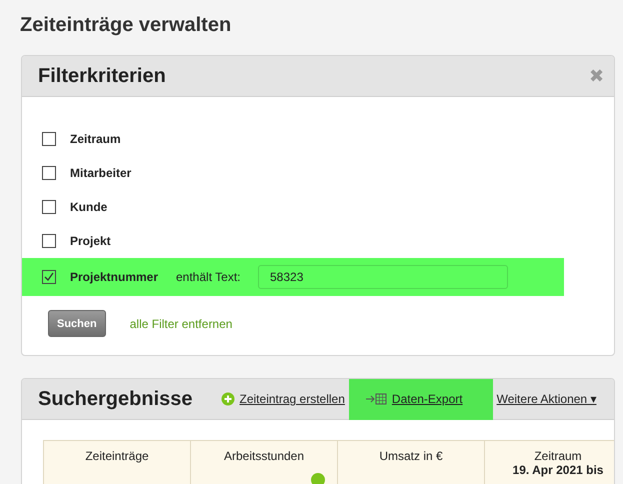 The image size is (623, 484). I want to click on text-field: 58323, so click(383, 277).